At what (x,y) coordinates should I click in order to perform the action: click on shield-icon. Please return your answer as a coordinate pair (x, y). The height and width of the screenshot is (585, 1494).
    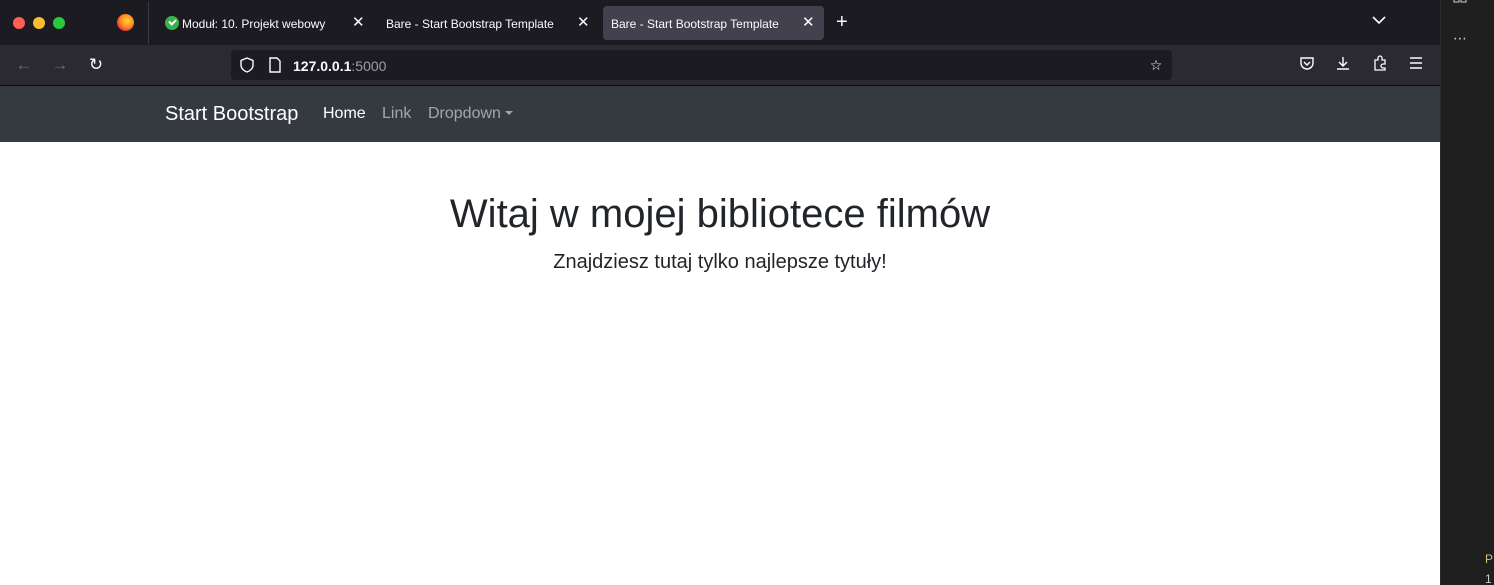
    Looking at the image, I should click on (247, 65).